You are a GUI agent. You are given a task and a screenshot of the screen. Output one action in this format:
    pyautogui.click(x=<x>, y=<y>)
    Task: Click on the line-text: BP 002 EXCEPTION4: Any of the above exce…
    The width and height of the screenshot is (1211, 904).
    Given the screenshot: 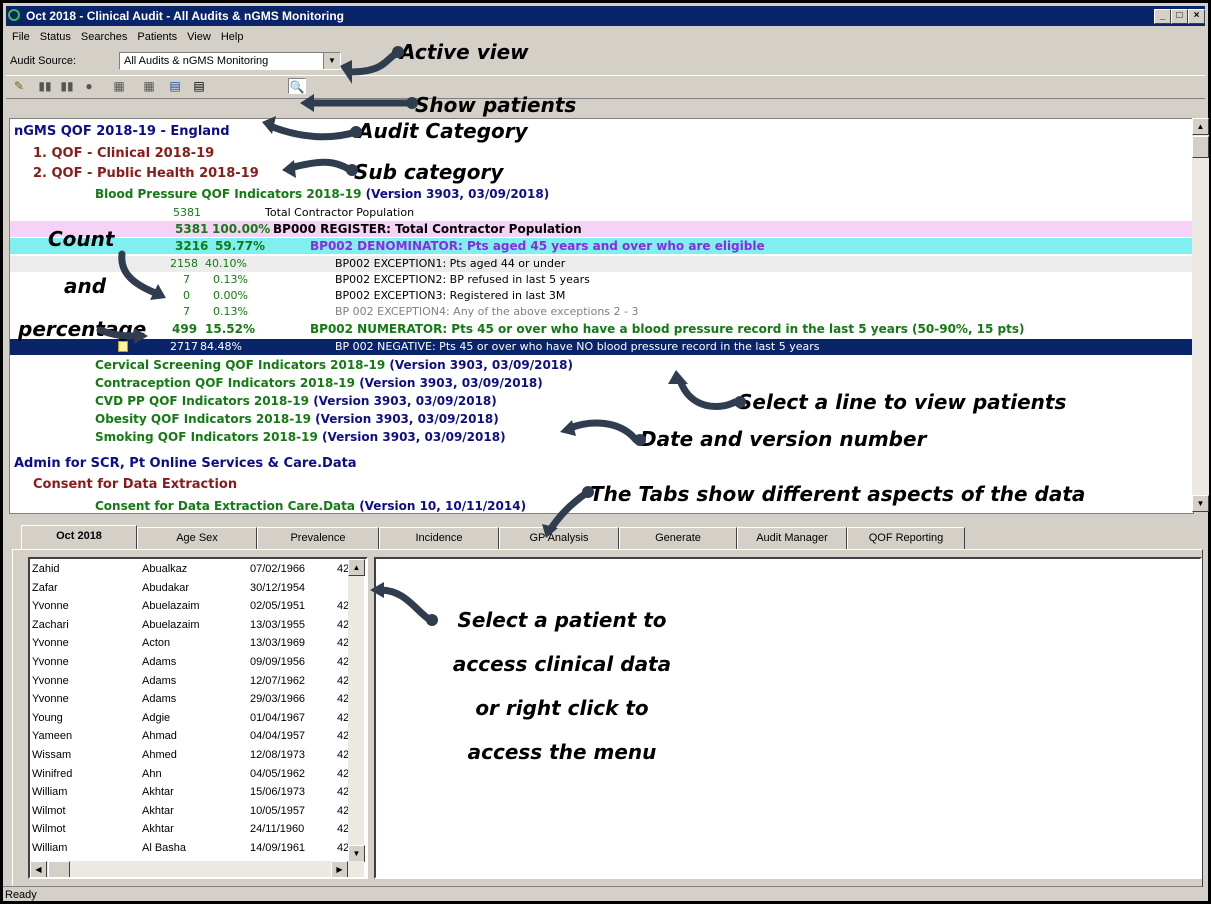 What is the action you would take?
    pyautogui.click(x=487, y=311)
    